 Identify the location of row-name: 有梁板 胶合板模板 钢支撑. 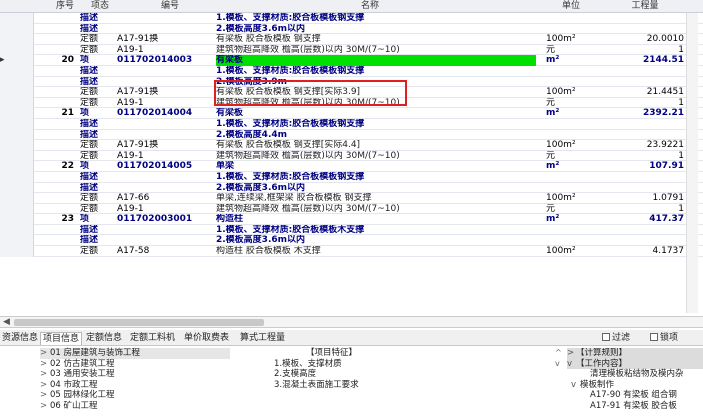
(376, 39).